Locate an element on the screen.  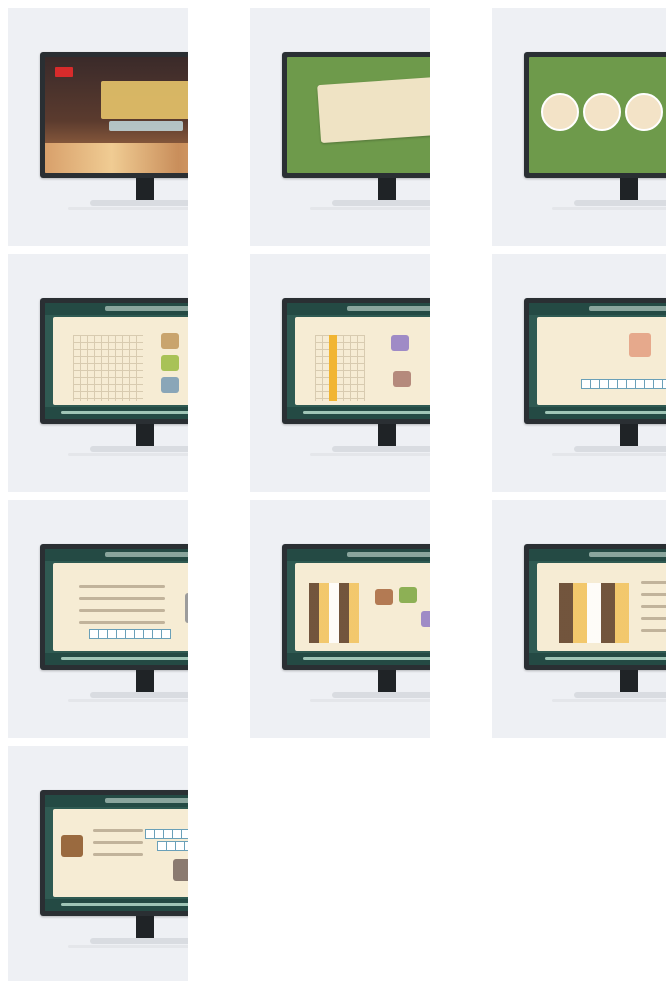
highlight-column is located at coordinates (333, 368).